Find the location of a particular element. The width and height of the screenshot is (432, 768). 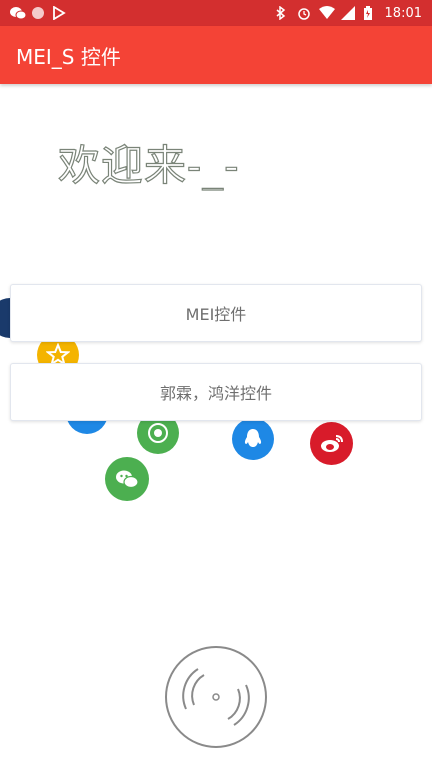

status-bar-notifications is located at coordinates (38, 13).